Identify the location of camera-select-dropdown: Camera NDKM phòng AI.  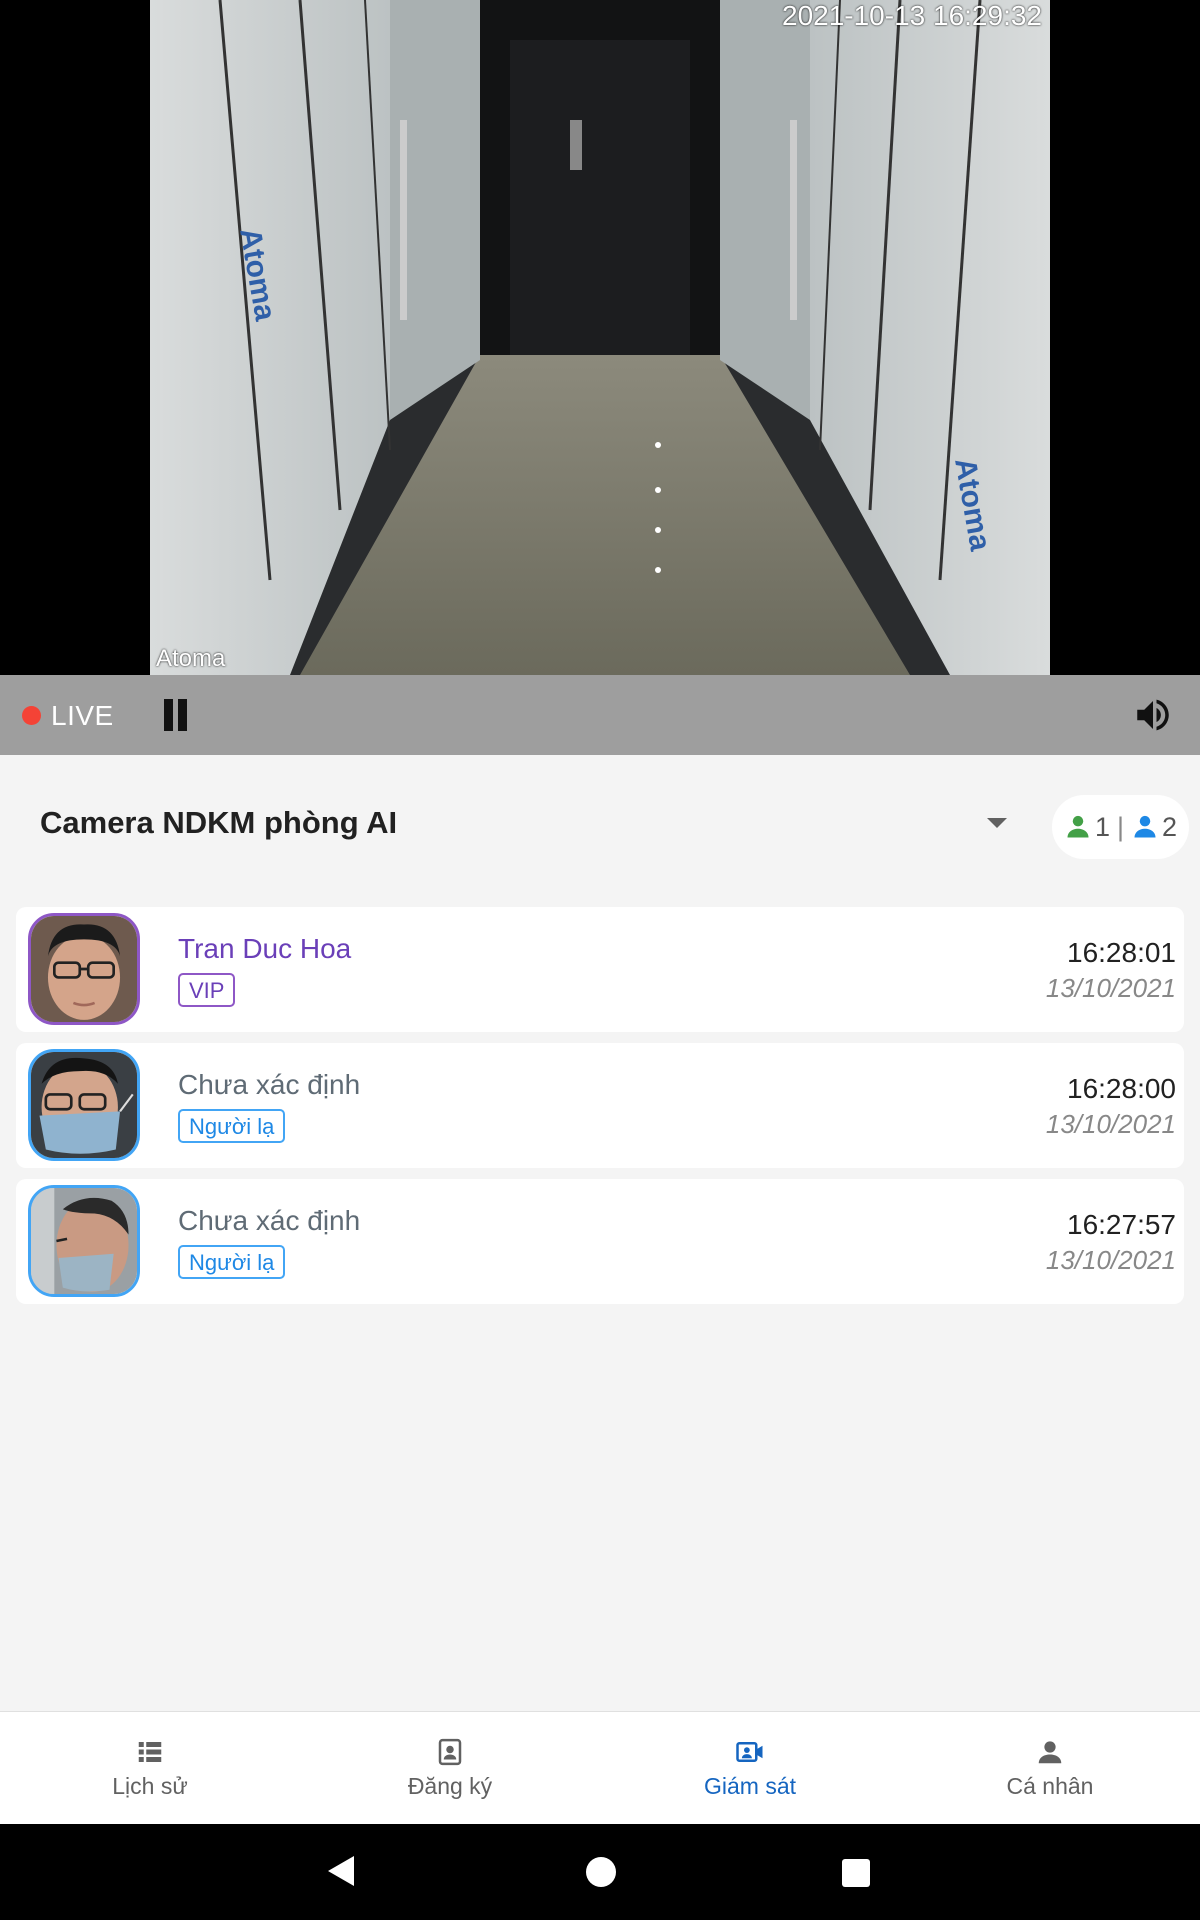
(520, 822).